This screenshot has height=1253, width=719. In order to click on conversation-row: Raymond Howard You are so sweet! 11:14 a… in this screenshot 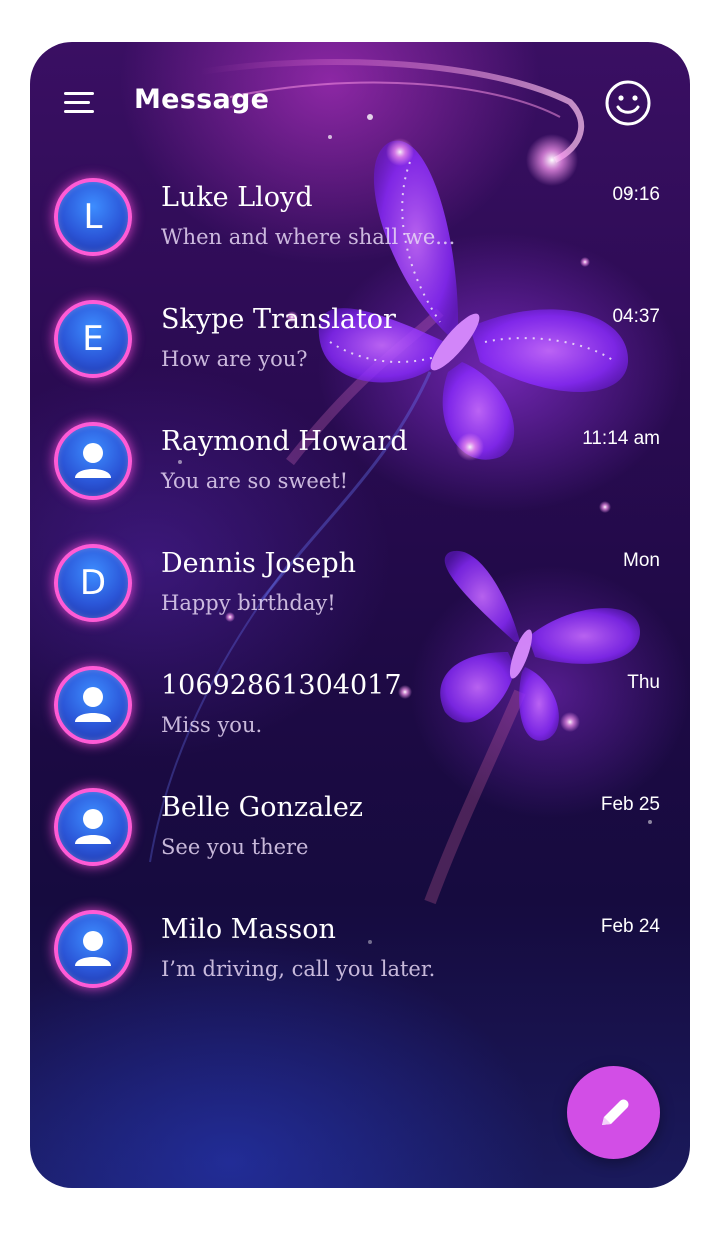, I will do `click(360, 477)`.